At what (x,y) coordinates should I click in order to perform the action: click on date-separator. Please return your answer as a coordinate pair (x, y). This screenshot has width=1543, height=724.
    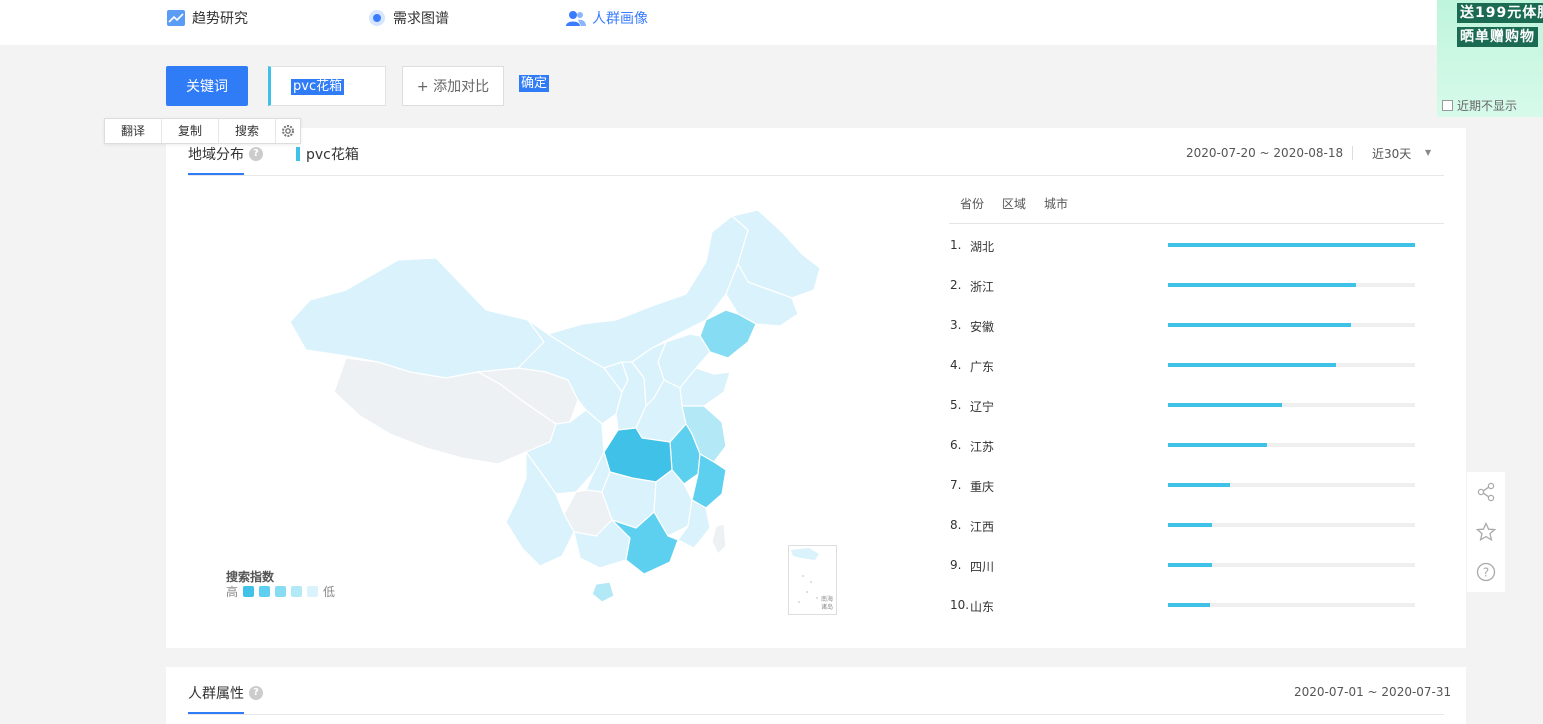
    Looking at the image, I should click on (1352, 153).